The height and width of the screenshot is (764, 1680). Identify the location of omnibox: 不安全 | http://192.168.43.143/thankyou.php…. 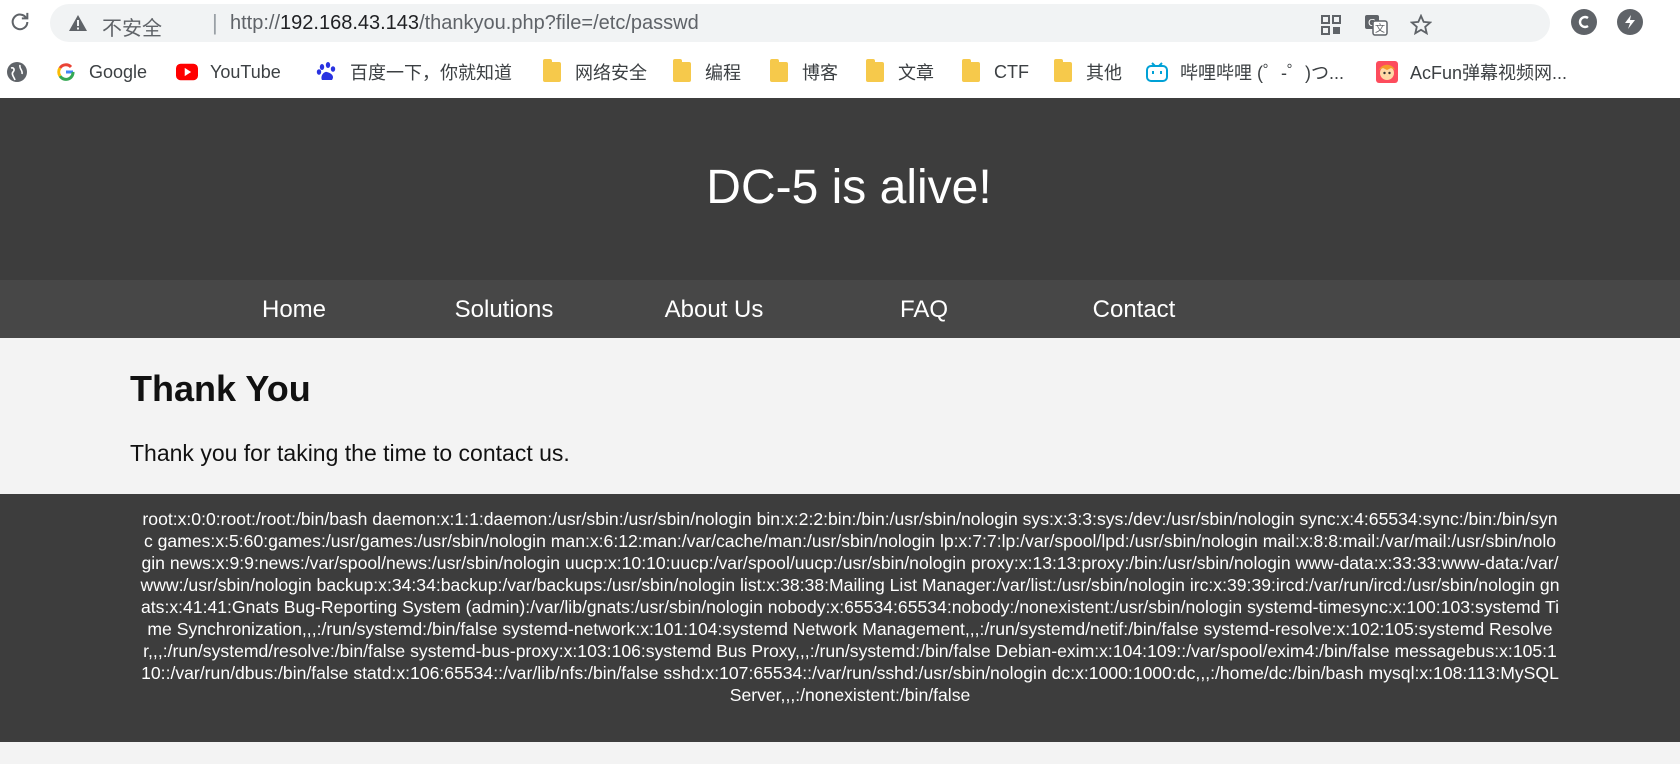
(800, 23).